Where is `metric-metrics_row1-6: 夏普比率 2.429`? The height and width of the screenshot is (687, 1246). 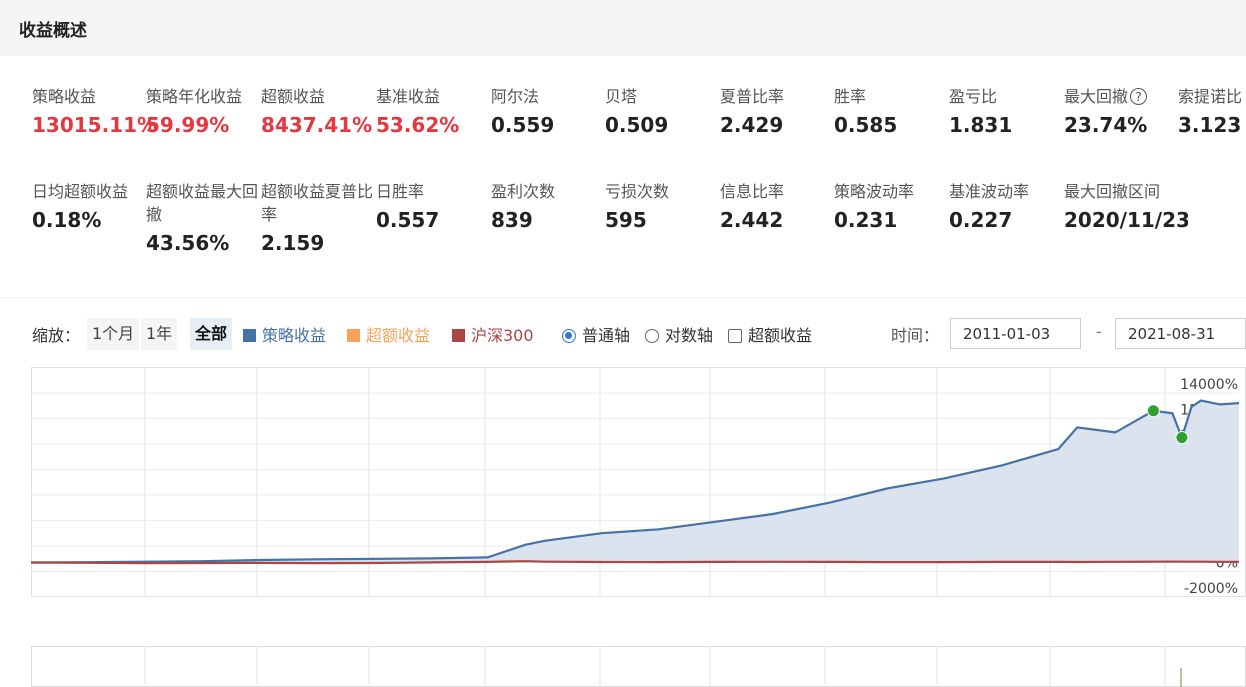
metric-metrics_row1-6: 夏普比率 2.429 is located at coordinates (782, 111).